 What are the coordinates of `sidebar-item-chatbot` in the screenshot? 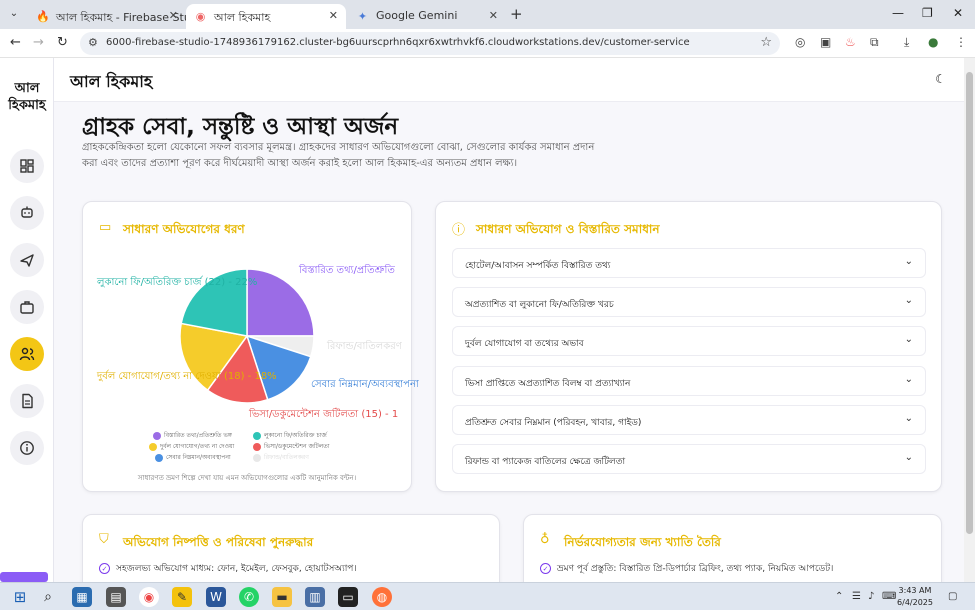 It's located at (27, 213).